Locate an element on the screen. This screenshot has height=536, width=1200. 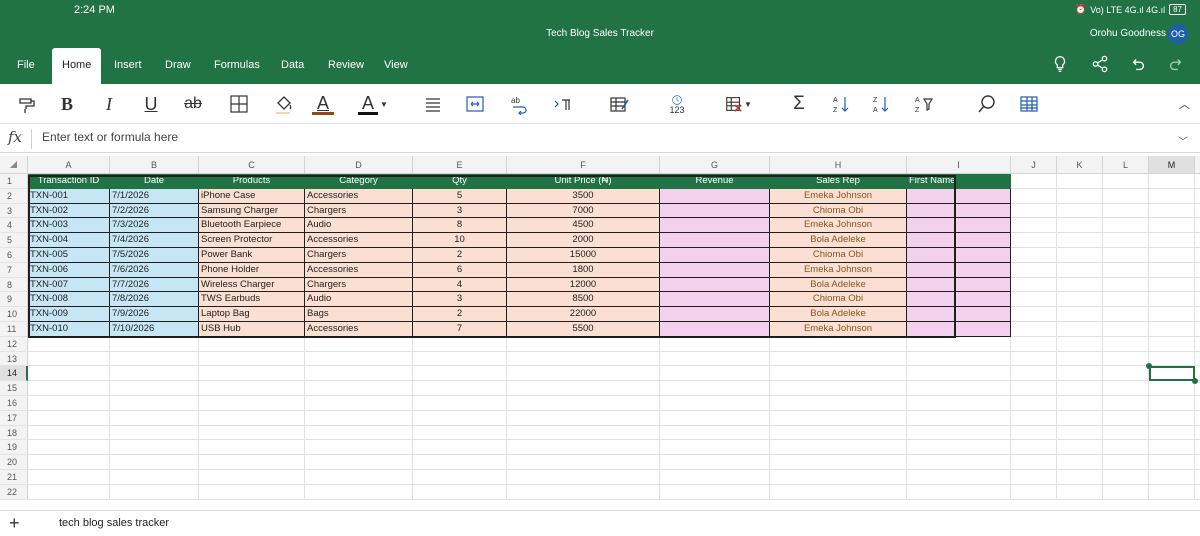
table-cell: Audio is located at coordinates (359, 300).